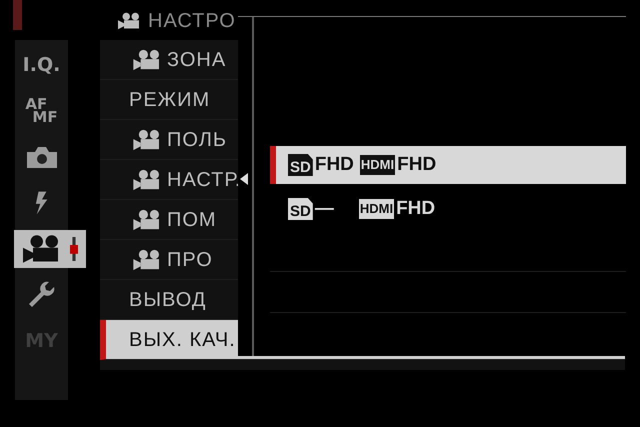 Image resolution: width=640 pixels, height=427 pixels. Describe the element at coordinates (244, 179) in the screenshot. I see `pointer-icon` at that location.